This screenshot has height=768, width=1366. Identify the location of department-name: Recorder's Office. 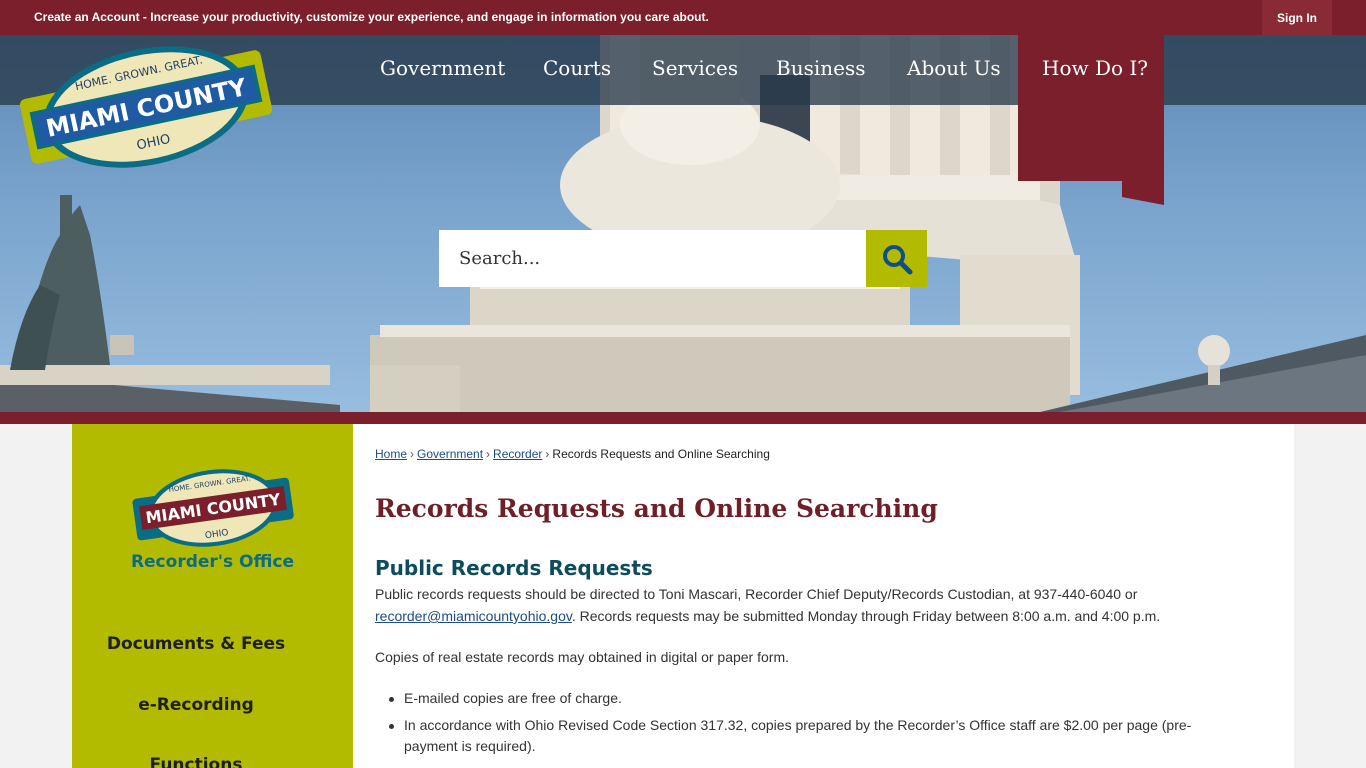
(212, 562).